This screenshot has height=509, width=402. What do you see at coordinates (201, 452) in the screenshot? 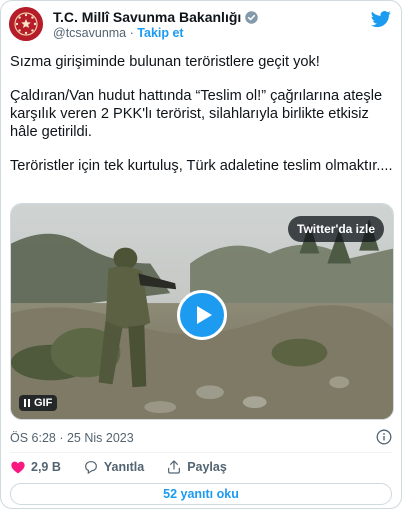
I see `divider` at bounding box center [201, 452].